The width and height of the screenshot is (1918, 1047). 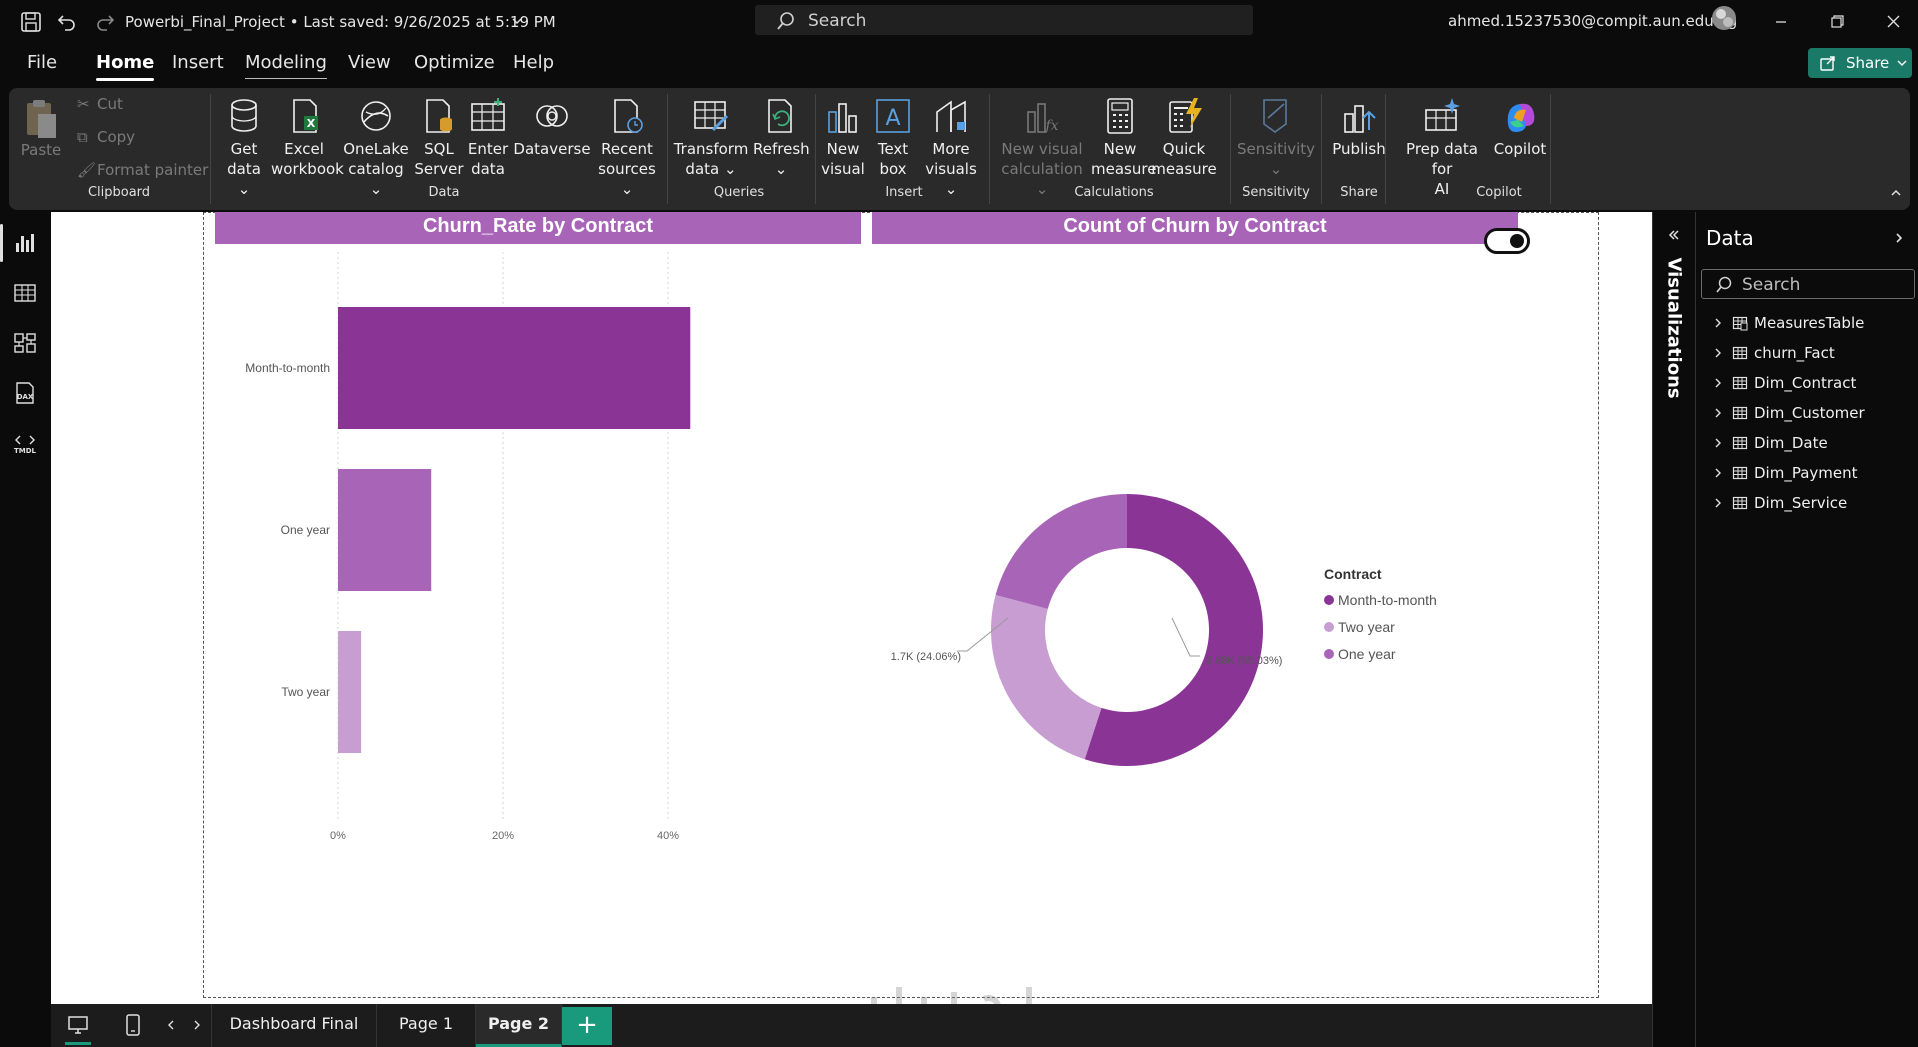 What do you see at coordinates (1837, 22) in the screenshot?
I see `restore-button` at bounding box center [1837, 22].